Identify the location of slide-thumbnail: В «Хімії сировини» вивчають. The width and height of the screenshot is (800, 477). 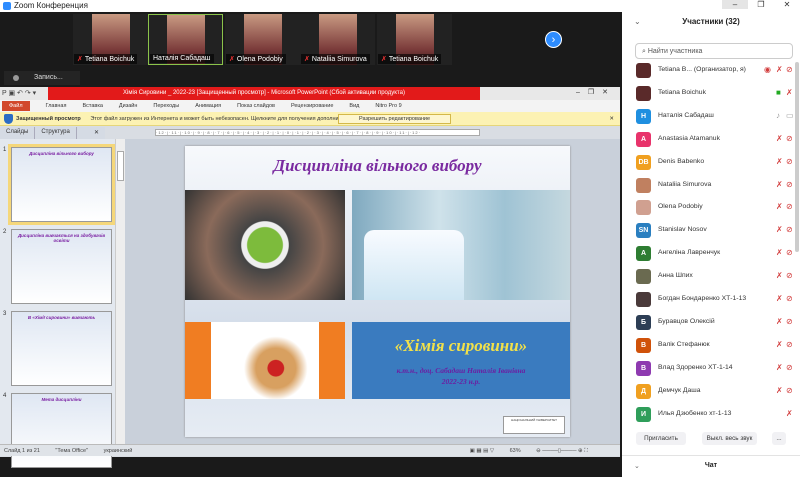
(61, 348).